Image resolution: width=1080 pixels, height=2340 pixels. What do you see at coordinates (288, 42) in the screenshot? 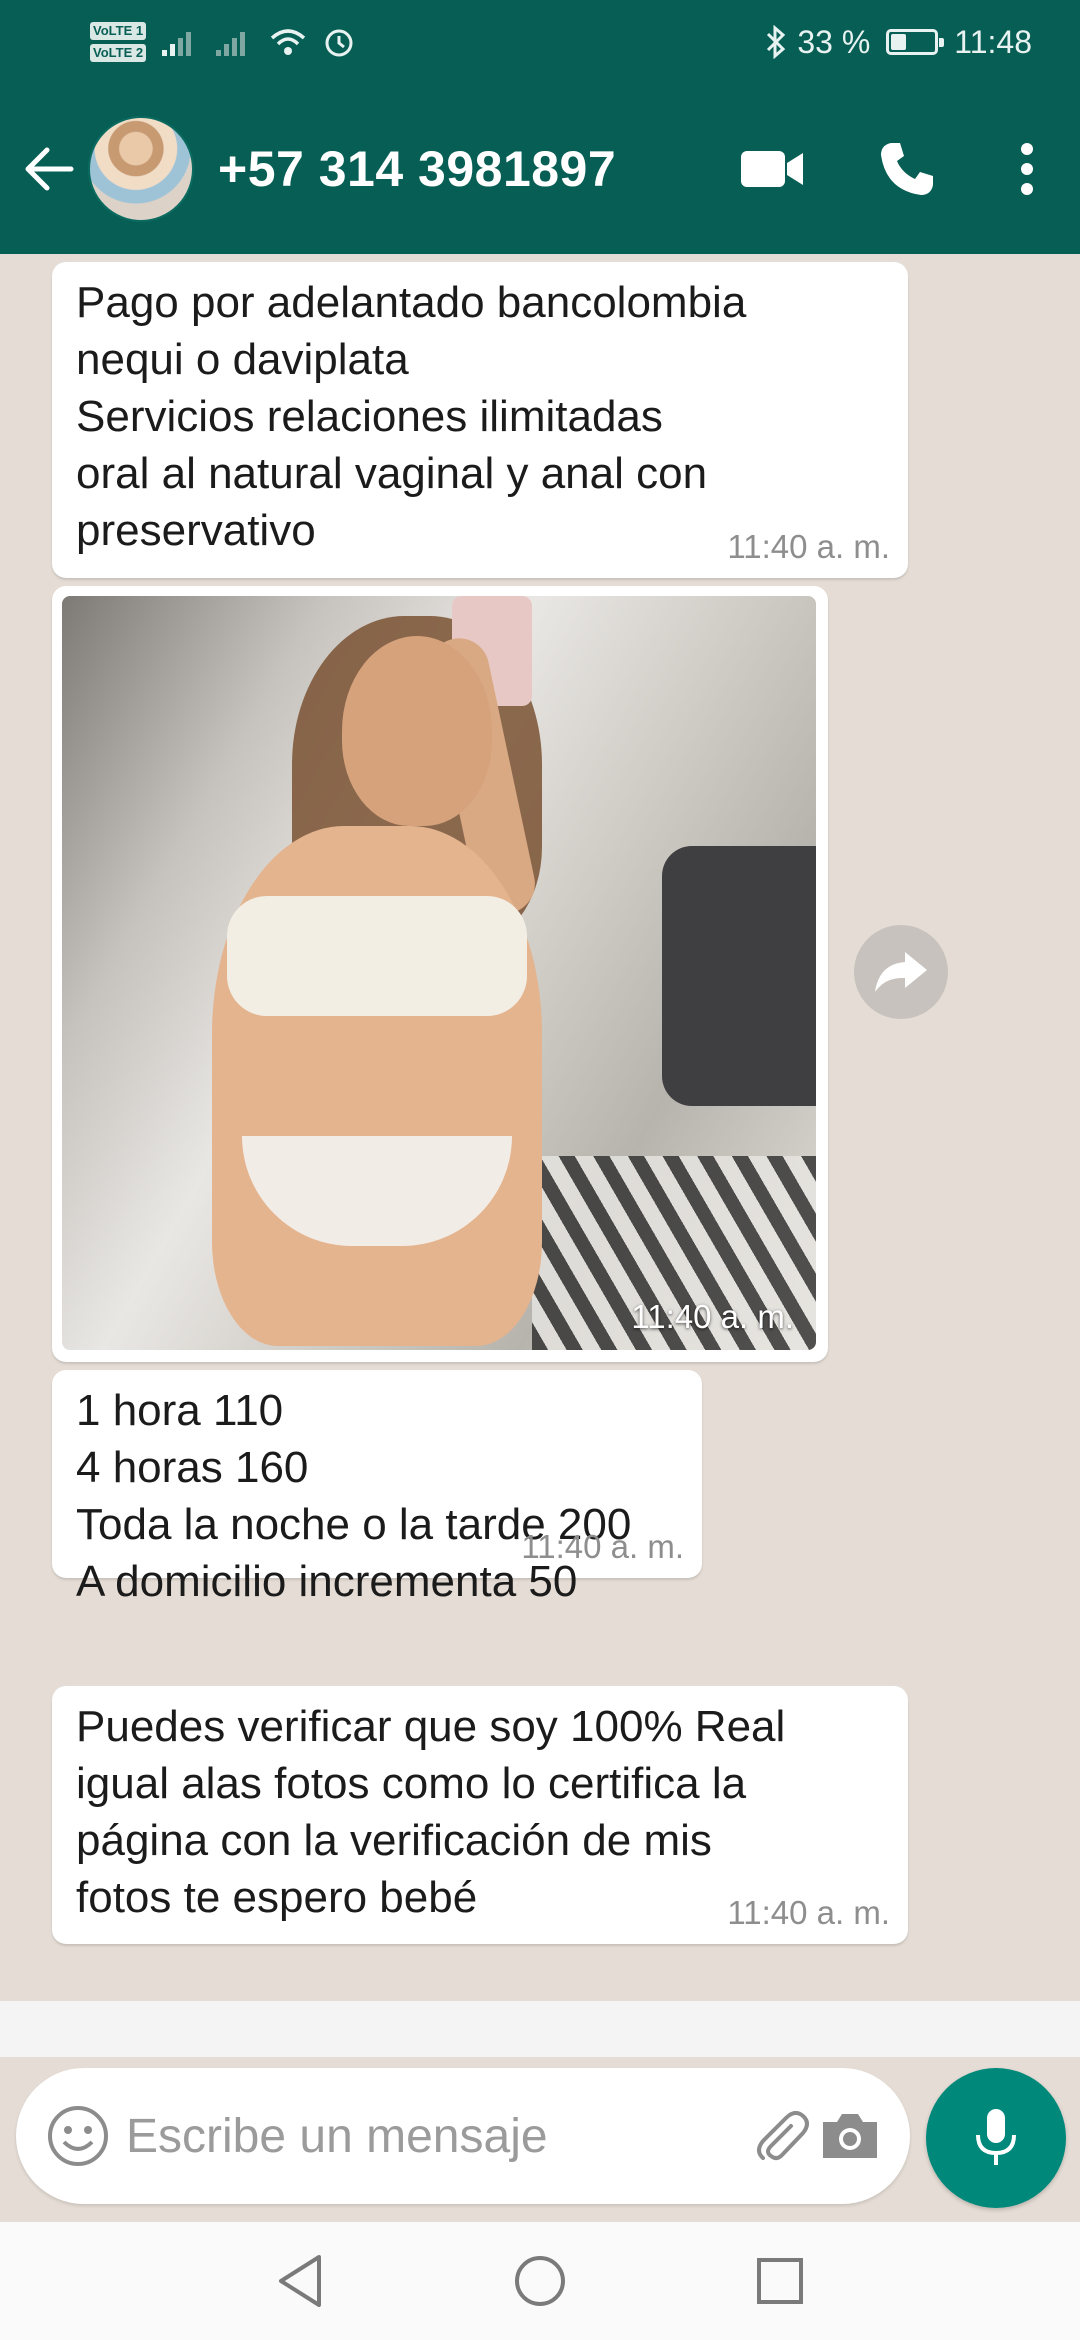
I see `wifi-icon` at bounding box center [288, 42].